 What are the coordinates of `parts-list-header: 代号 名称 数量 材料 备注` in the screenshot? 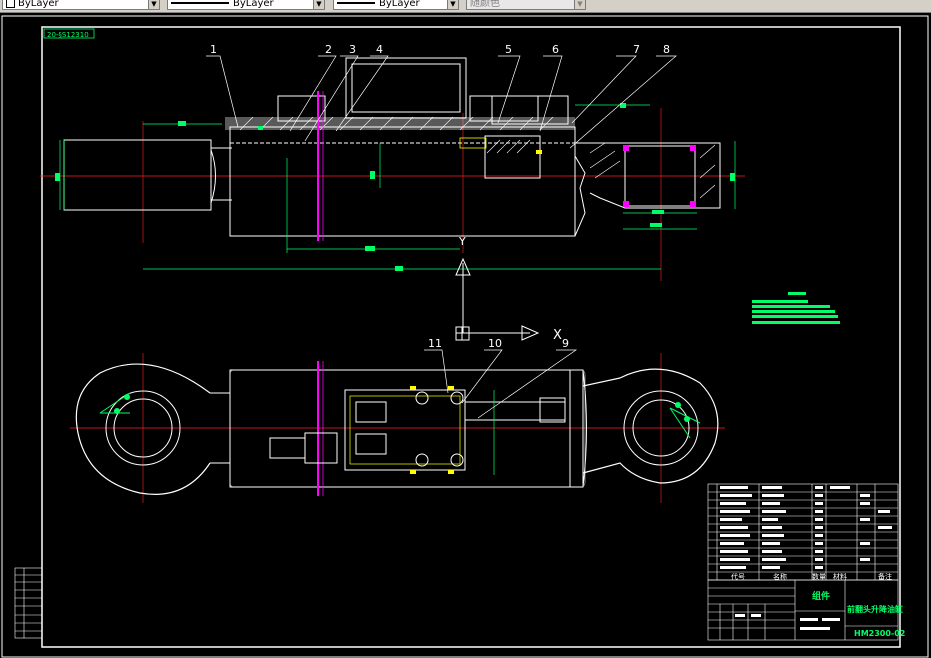 It's located at (811, 576).